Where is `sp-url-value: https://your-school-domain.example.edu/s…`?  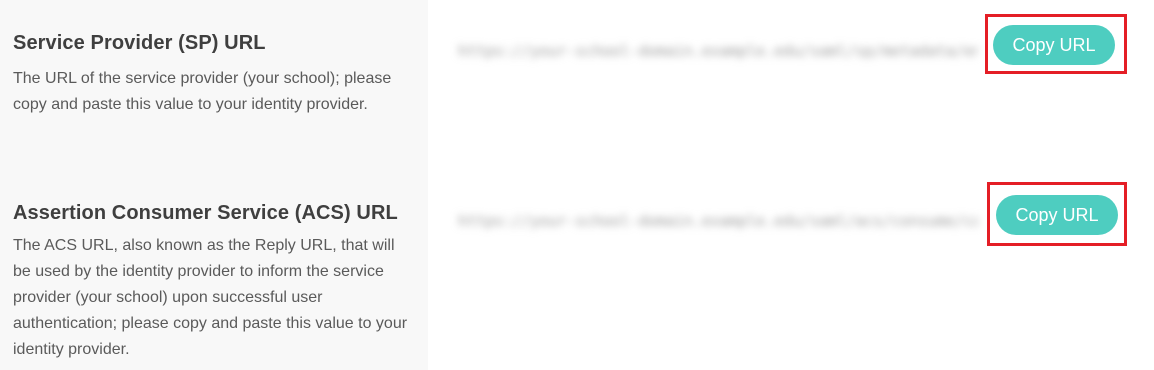 sp-url-value: https://your-school-domain.example.edu/s… is located at coordinates (718, 51).